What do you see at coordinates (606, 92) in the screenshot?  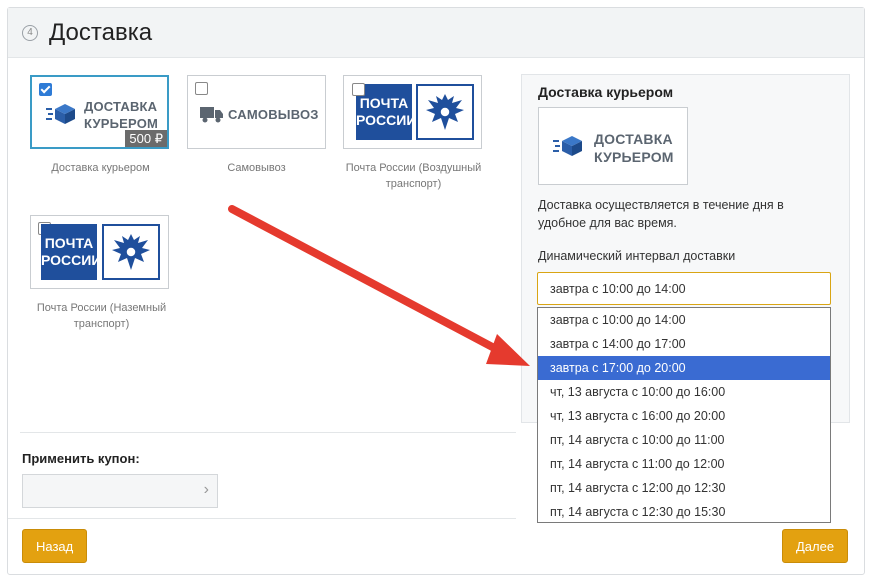 I see `details-title: Доставка курьером` at bounding box center [606, 92].